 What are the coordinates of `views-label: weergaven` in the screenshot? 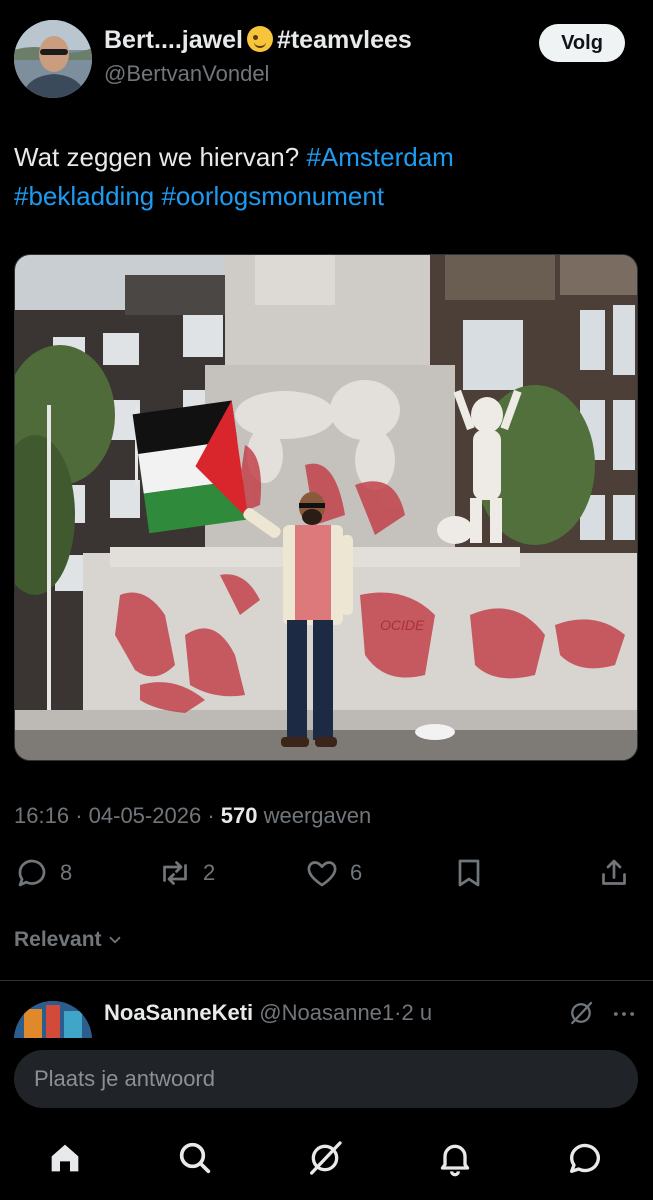 It's located at (317, 815).